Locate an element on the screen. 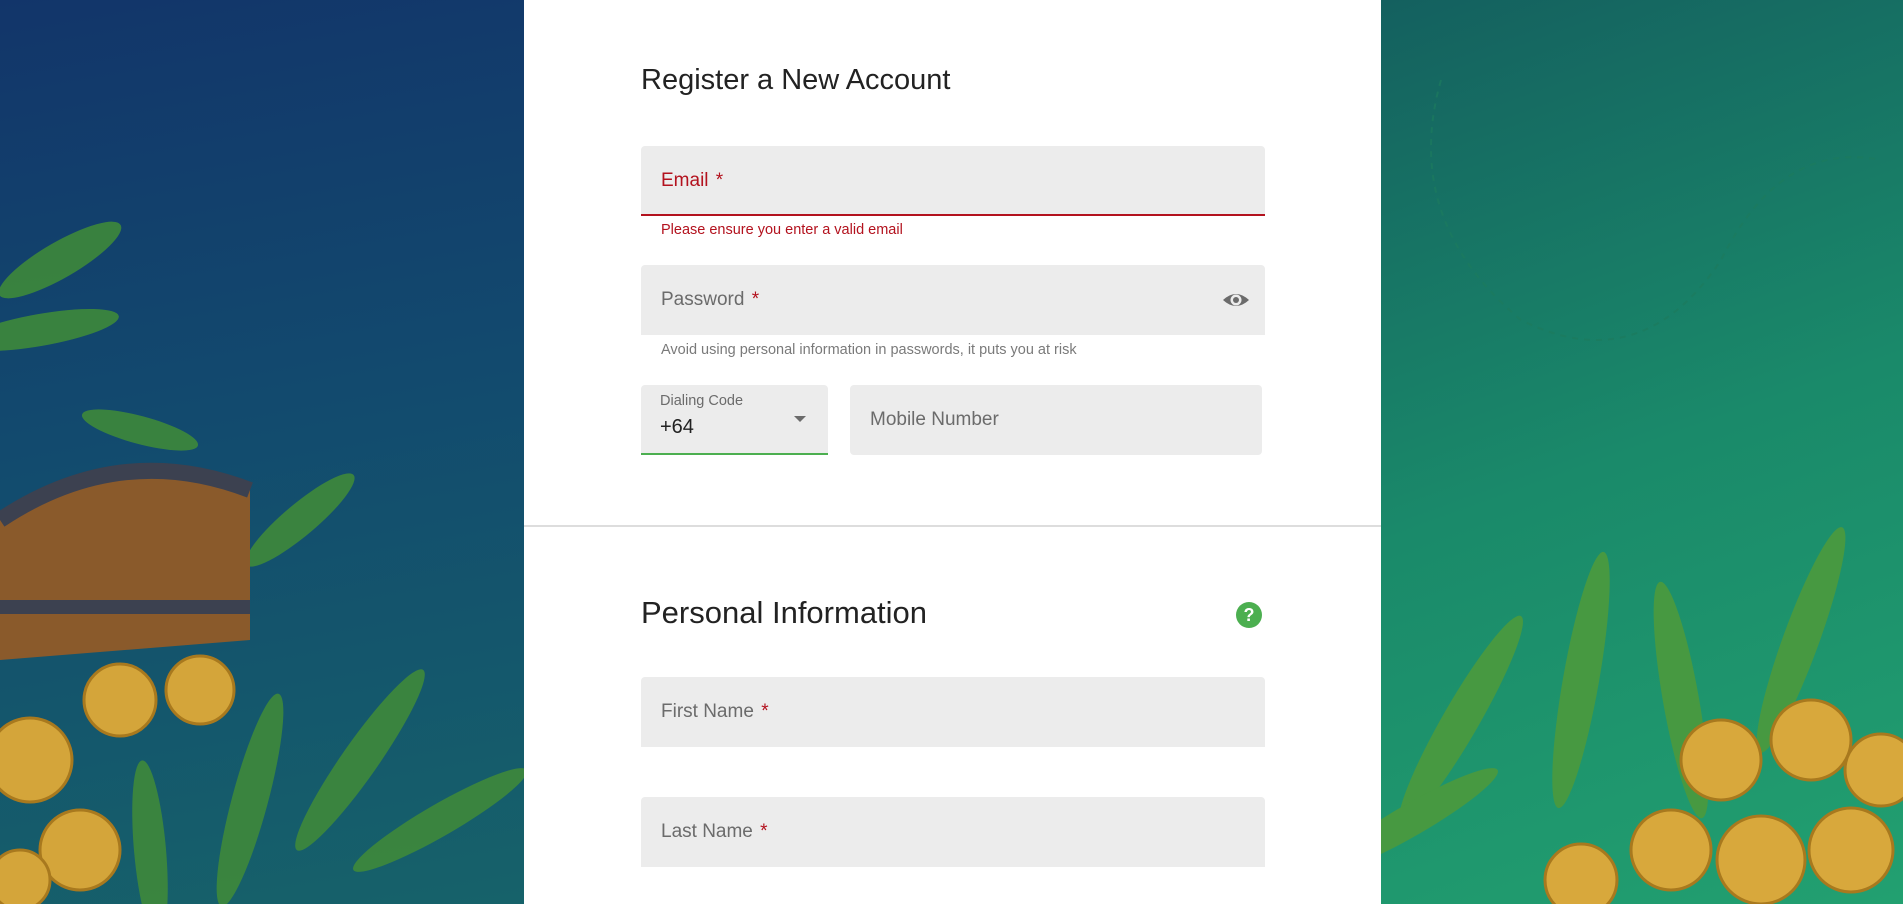 This screenshot has width=1903, height=904. email-label: Email * is located at coordinates (692, 181).